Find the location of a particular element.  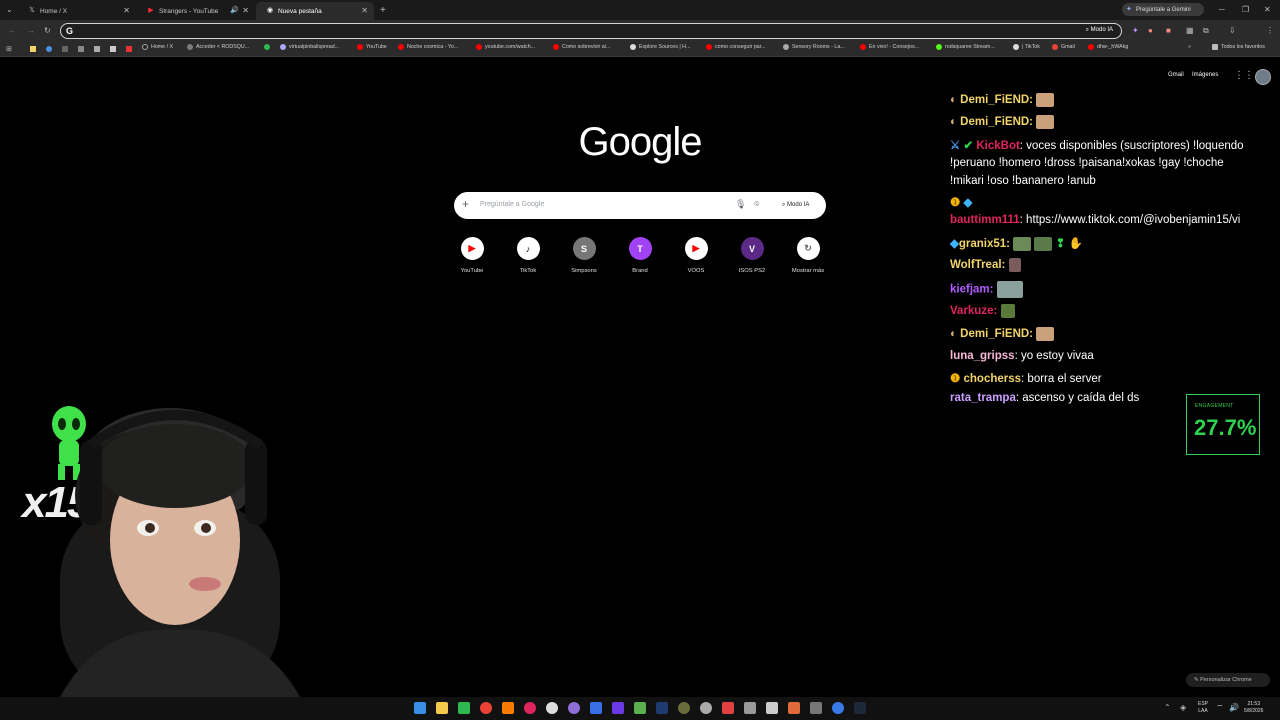

extension-icon: ✦ is located at coordinates (1135, 30).